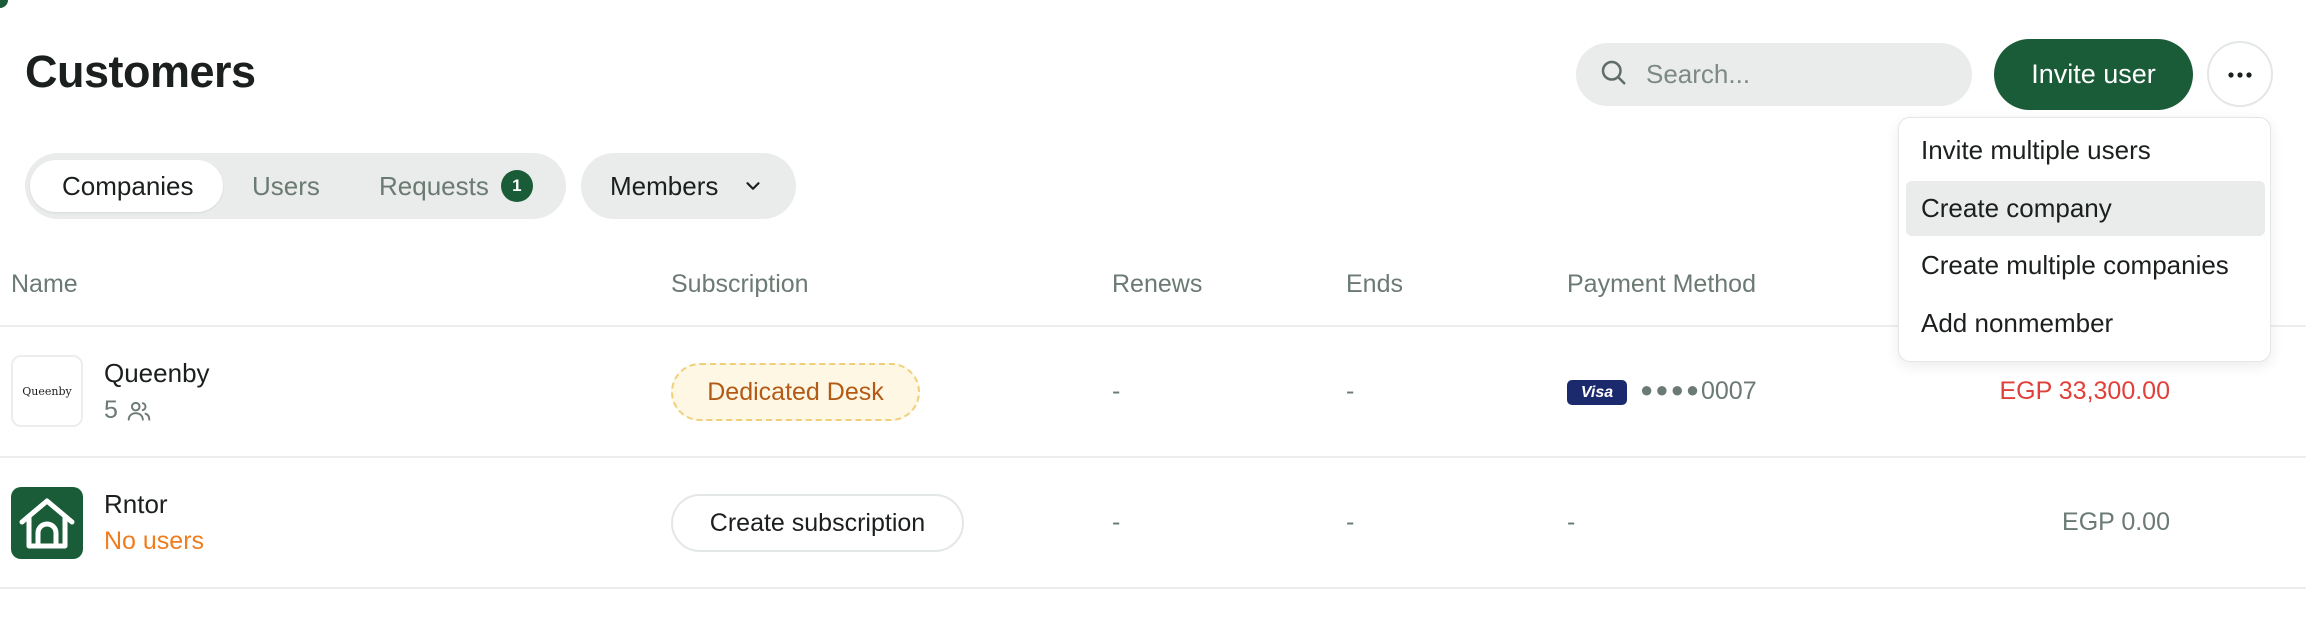 This screenshot has width=2306, height=634. What do you see at coordinates (434, 185) in the screenshot?
I see `tab-label: Requests` at bounding box center [434, 185].